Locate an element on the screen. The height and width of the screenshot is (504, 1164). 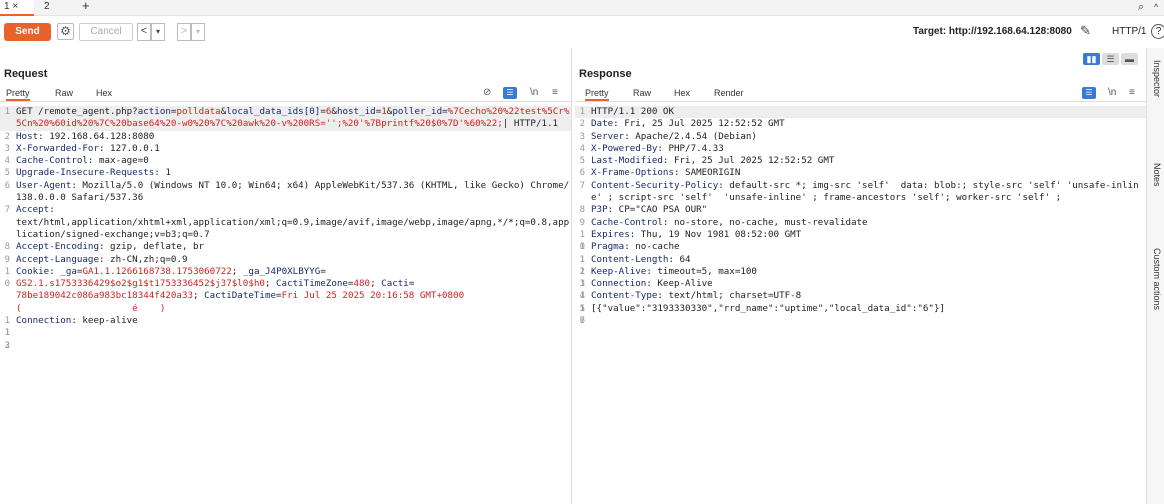
line-number: 3 is located at coordinates (7, 148).